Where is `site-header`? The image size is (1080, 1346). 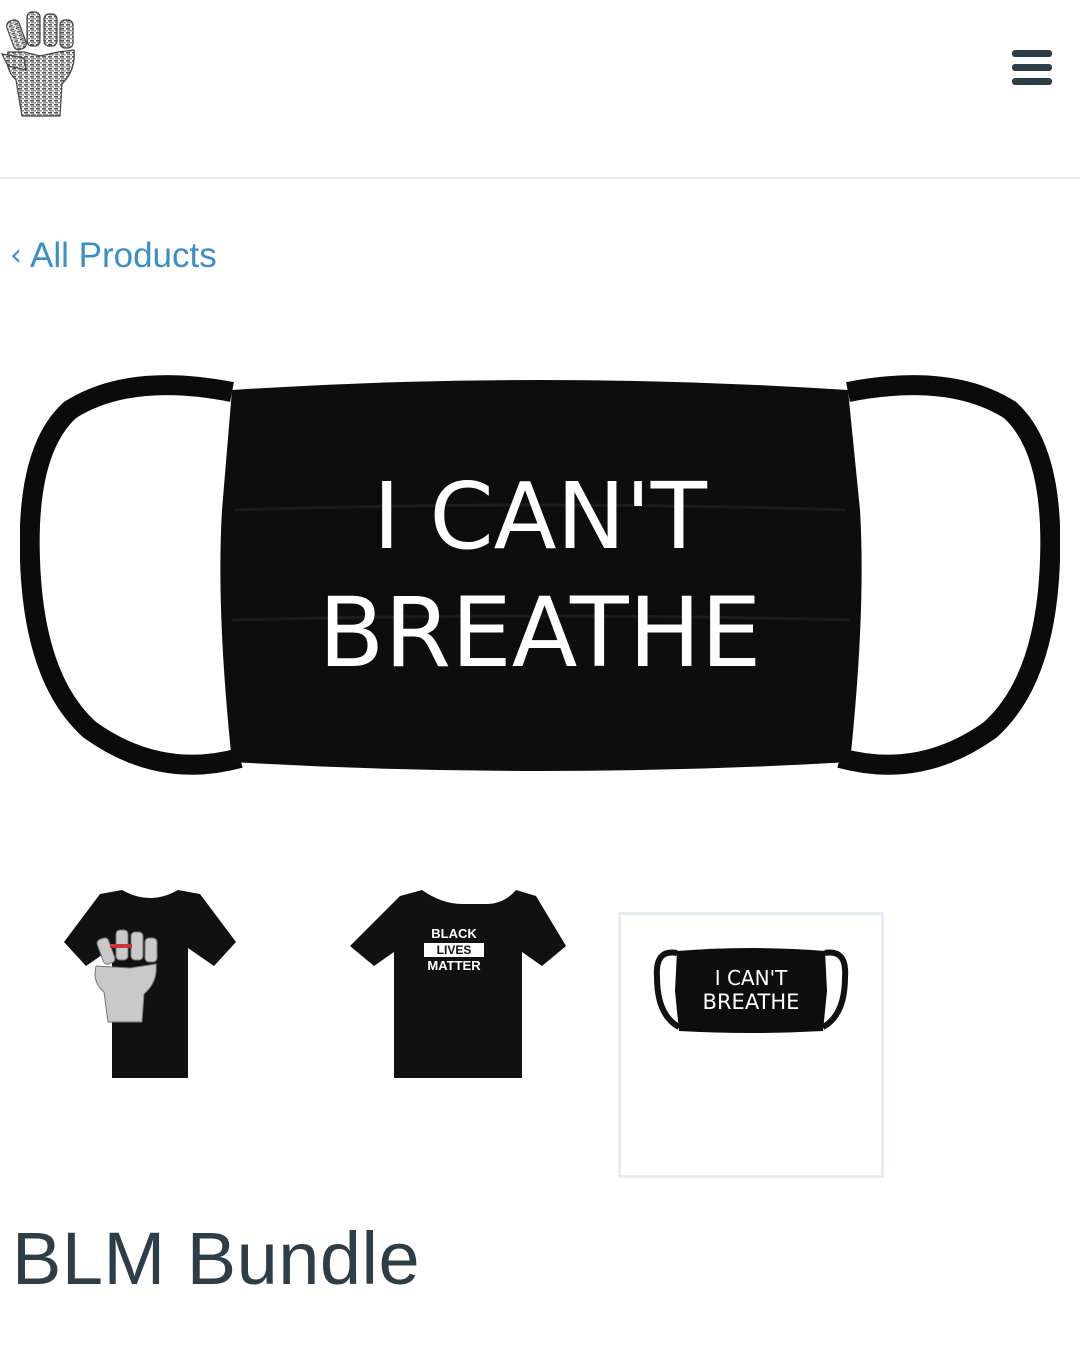 site-header is located at coordinates (540, 89).